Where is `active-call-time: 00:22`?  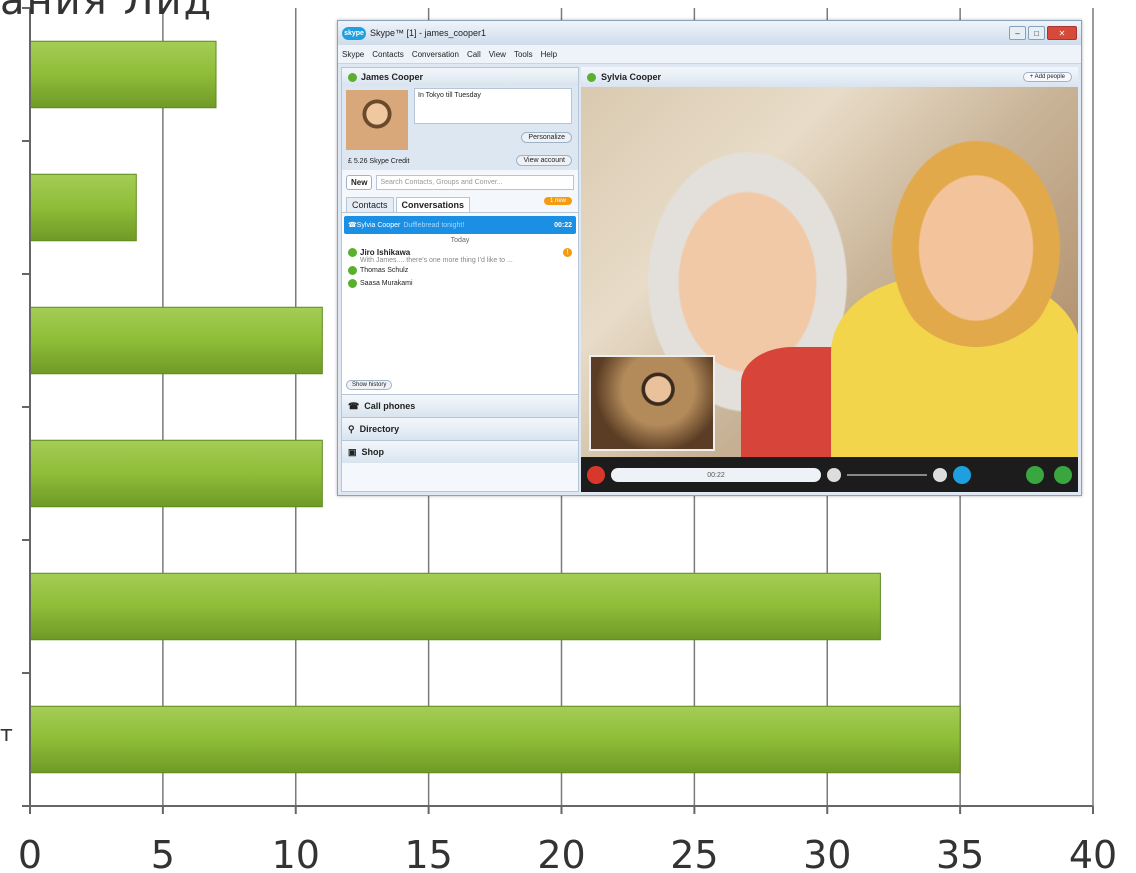 active-call-time: 00:22 is located at coordinates (563, 225).